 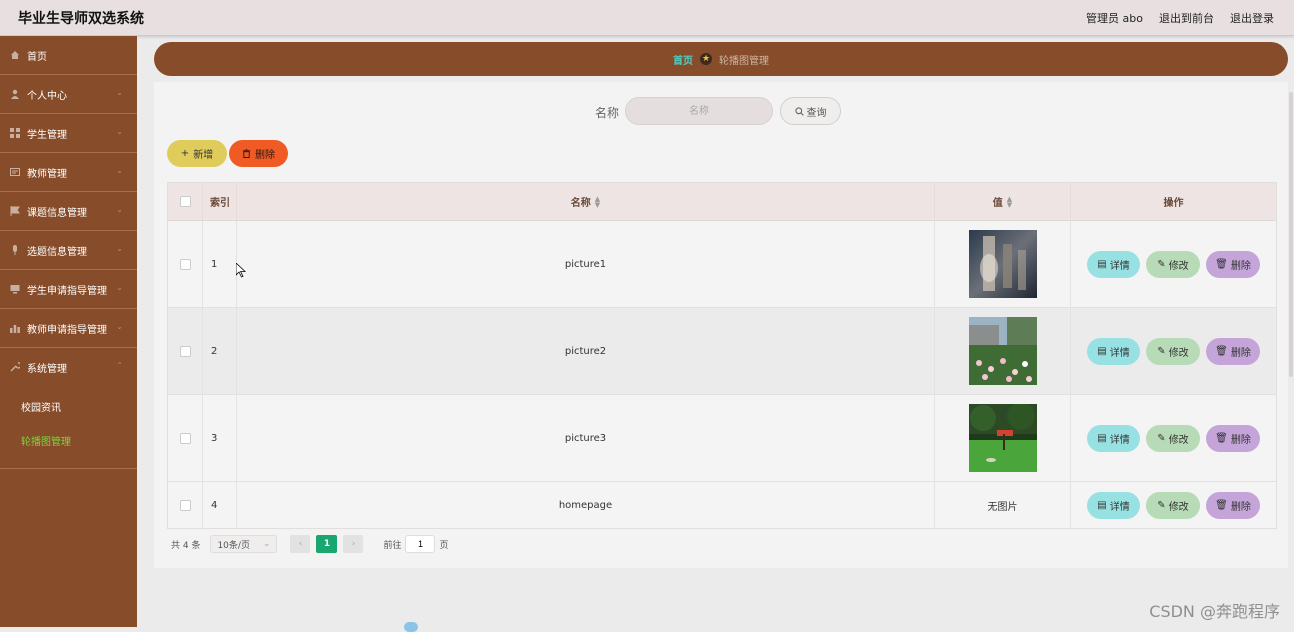 What do you see at coordinates (68, 367) in the screenshot?
I see `sidebar-item-system-management: 系统管理 ⌃` at bounding box center [68, 367].